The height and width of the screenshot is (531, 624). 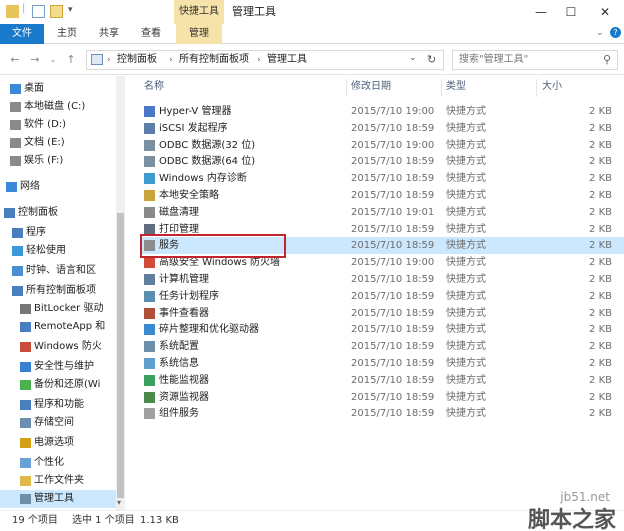 I want to click on file-row: 任务计划程序 2015/7/10 18:59 快捷方式 2 KB, so click(x=382, y=296).